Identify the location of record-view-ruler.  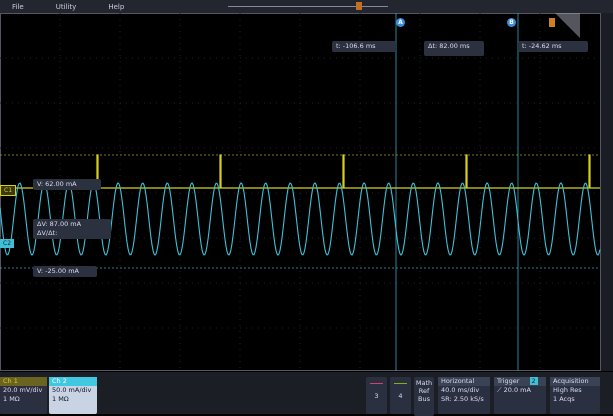
(308, 6).